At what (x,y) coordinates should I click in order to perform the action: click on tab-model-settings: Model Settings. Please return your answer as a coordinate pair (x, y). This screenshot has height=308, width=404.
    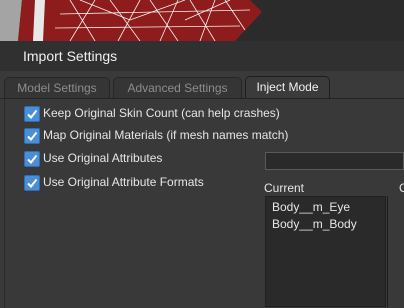
    Looking at the image, I should click on (57, 87).